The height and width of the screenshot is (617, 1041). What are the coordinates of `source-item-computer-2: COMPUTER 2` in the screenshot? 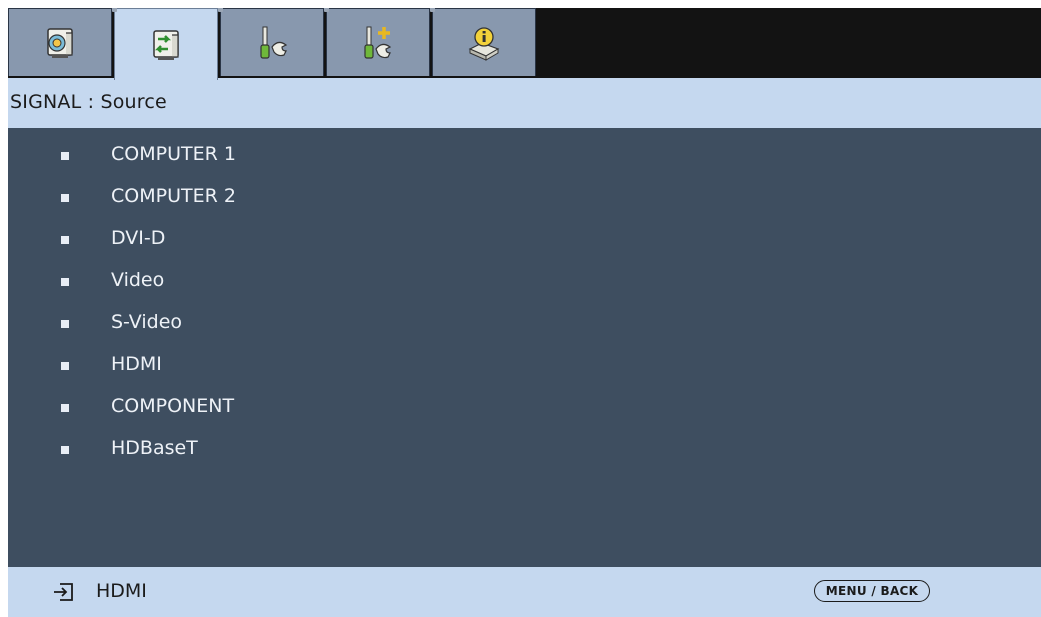 It's located at (524, 199).